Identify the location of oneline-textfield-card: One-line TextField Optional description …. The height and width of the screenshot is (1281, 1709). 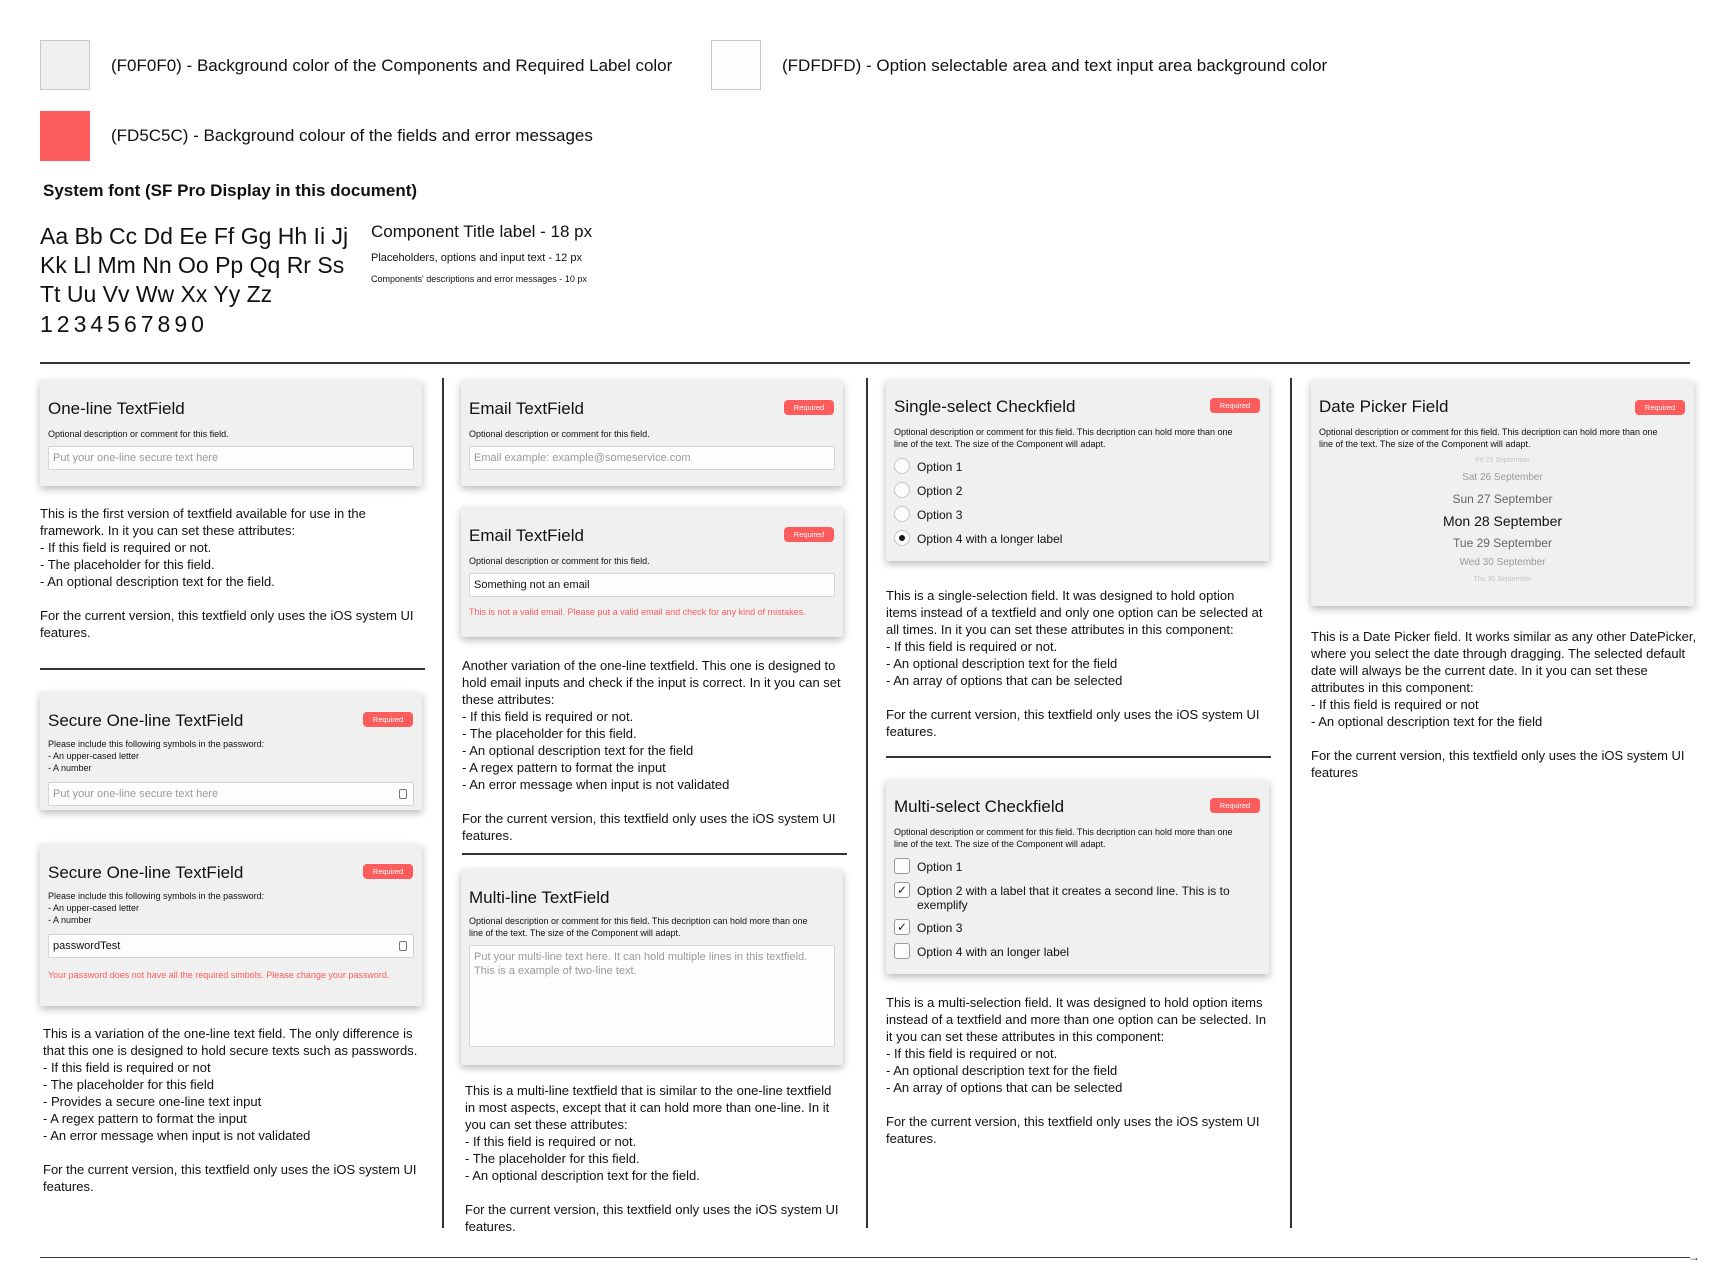
(231, 433).